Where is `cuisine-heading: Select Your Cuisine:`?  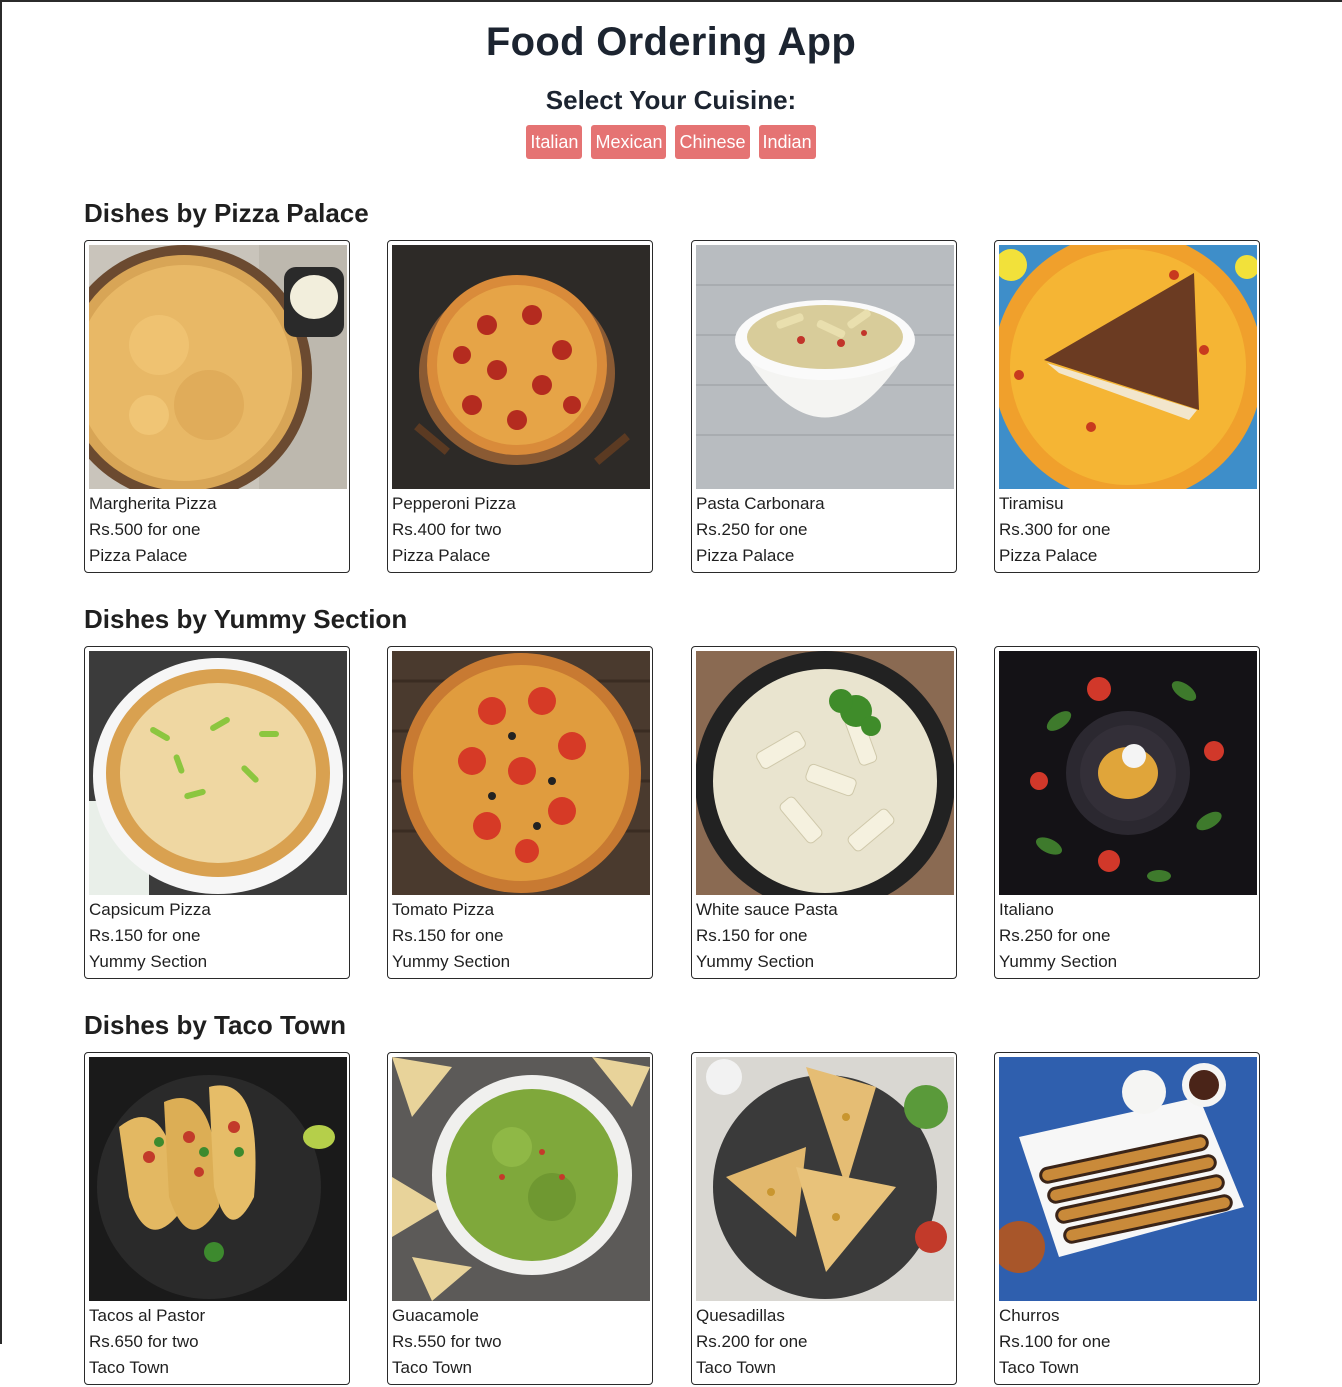 cuisine-heading: Select Your Cuisine: is located at coordinates (671, 100).